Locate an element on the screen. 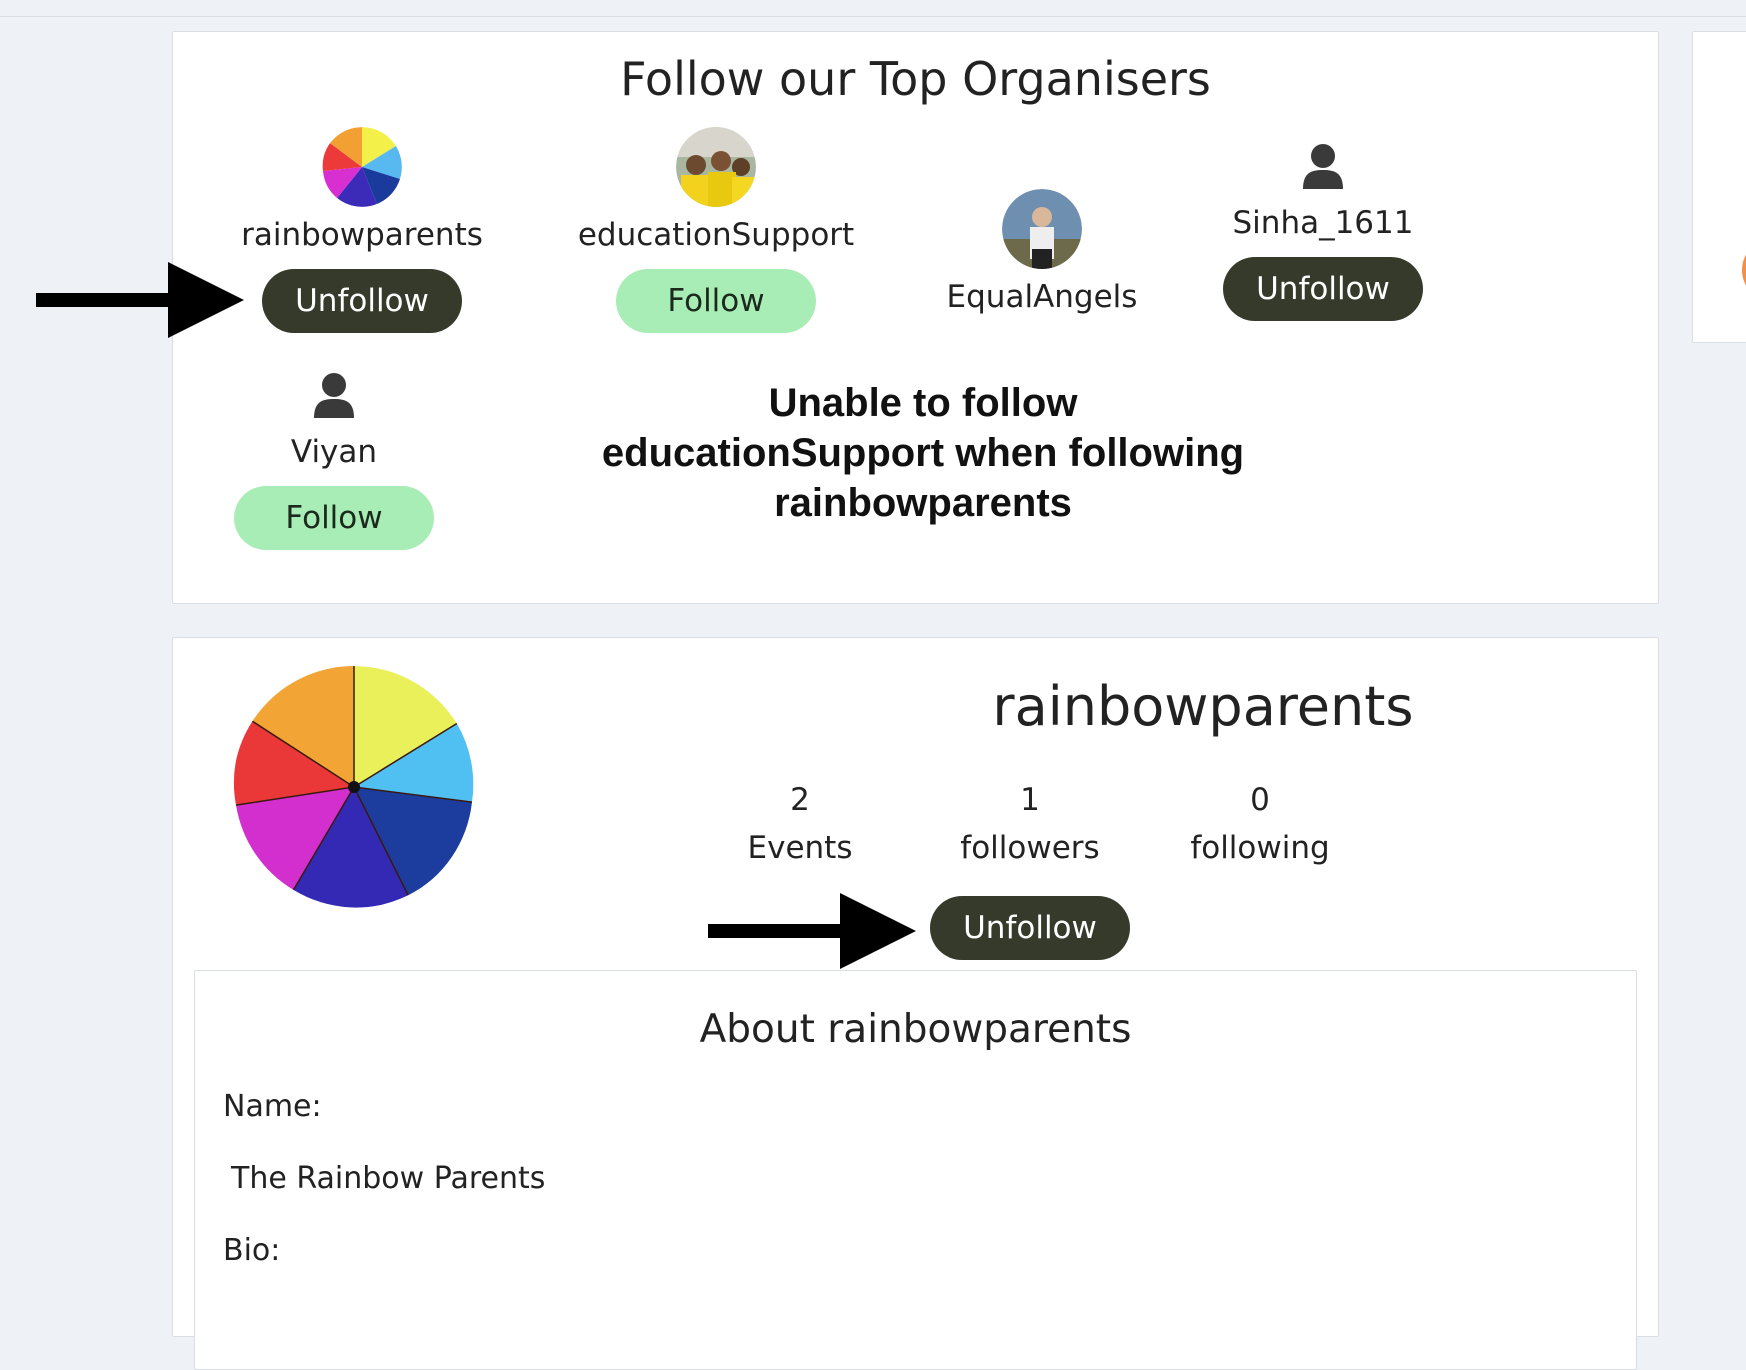 The image size is (1746, 1370). stat-followers: 1 followers is located at coordinates (1030, 824).